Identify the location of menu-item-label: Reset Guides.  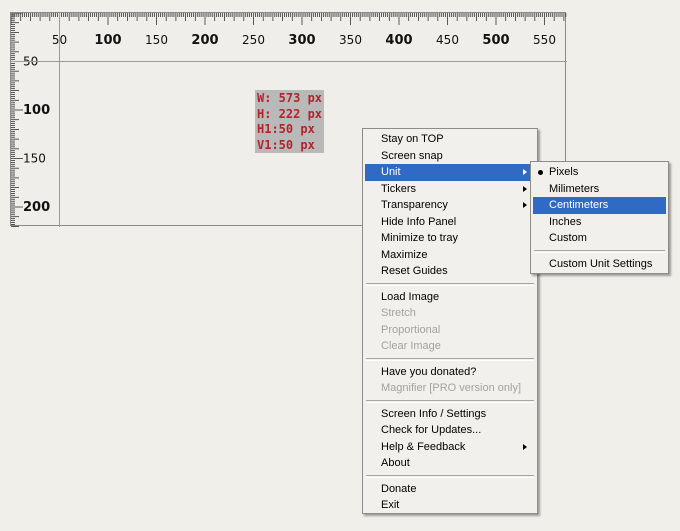
(414, 271).